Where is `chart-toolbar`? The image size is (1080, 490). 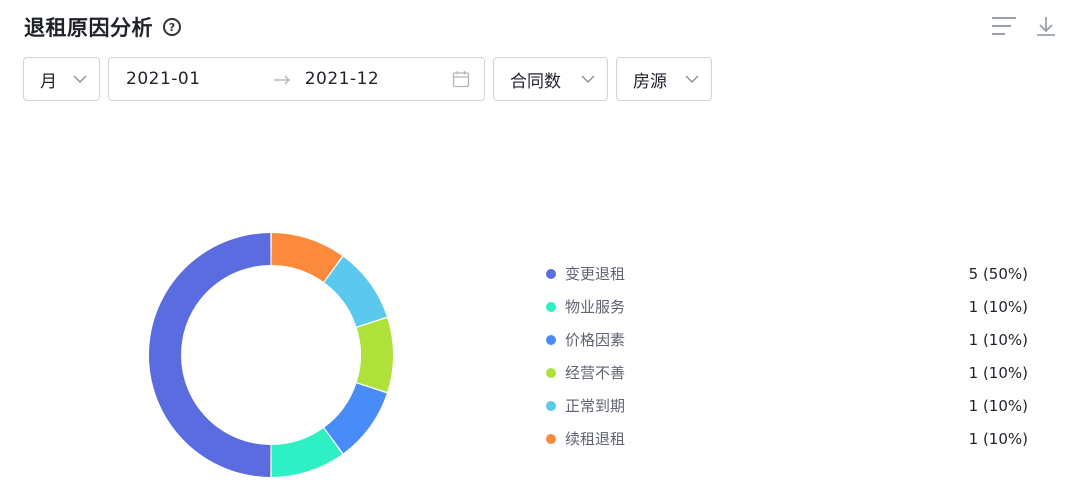
chart-toolbar is located at coordinates (1025, 26).